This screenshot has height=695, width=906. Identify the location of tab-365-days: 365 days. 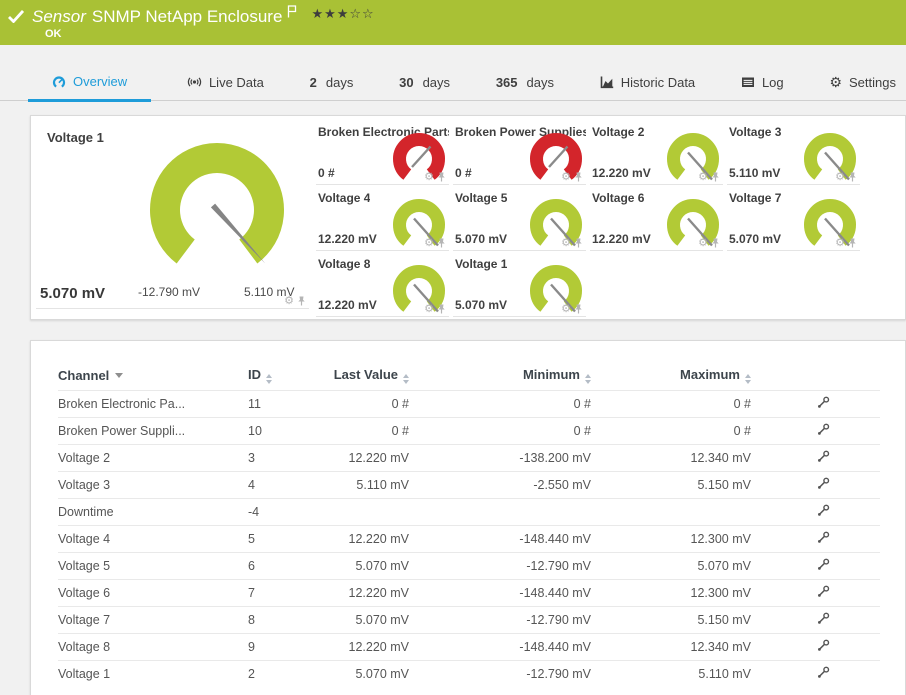
(525, 82).